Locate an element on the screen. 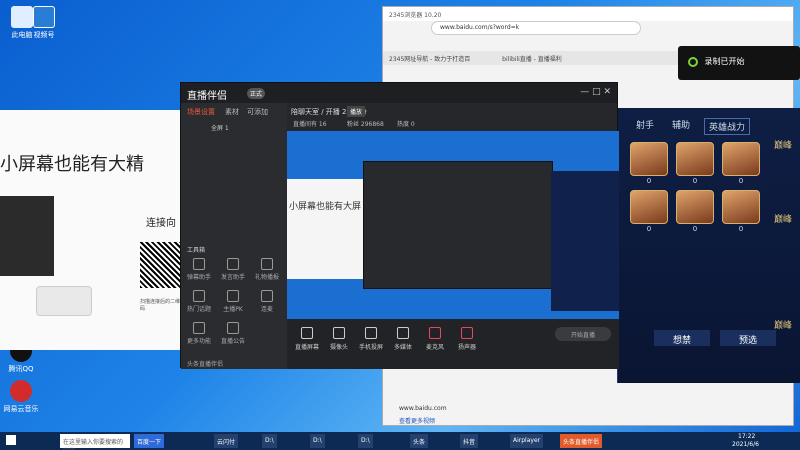 This screenshot has height=450, width=800. control-phone: 手机投屏 is located at coordinates (371, 339).